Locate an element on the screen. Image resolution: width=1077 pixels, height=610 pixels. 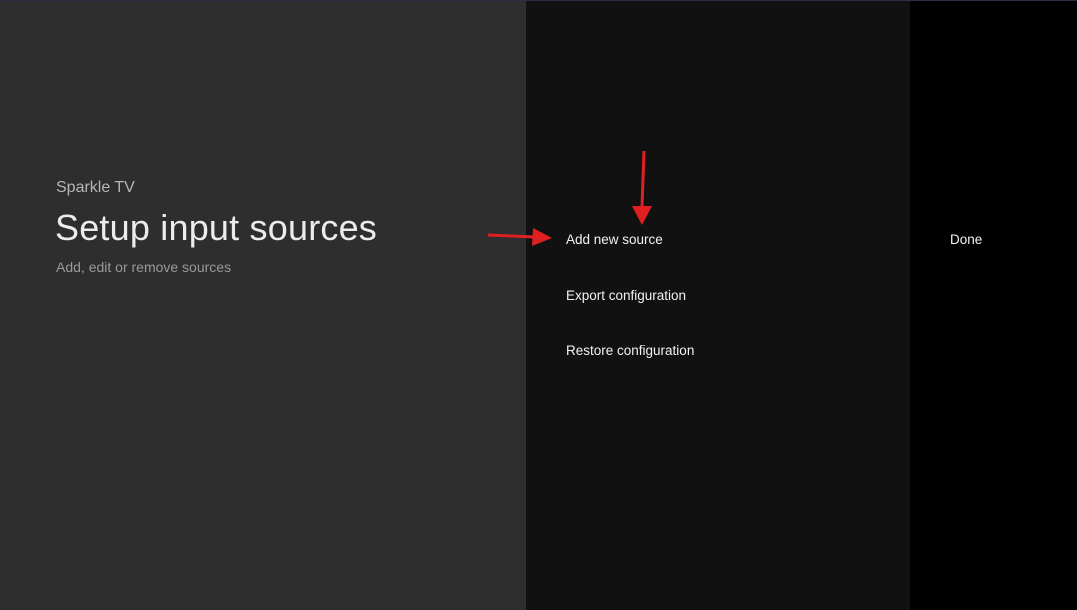
page-subtitle: Add, edit or remove sources is located at coordinates (144, 267).